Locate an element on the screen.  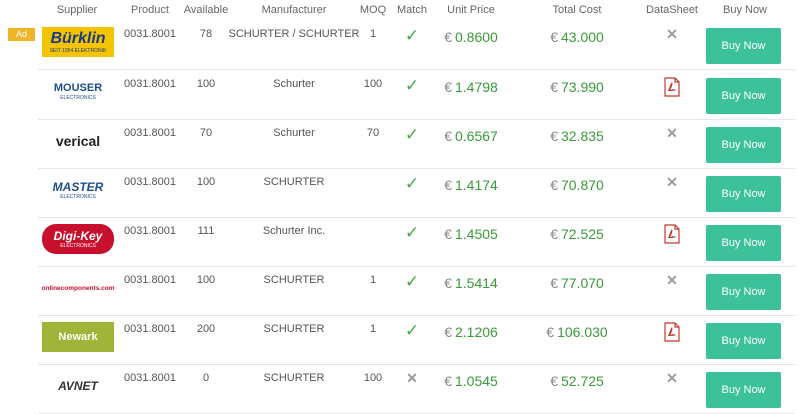
total-cost: €52.725 is located at coordinates (577, 381).